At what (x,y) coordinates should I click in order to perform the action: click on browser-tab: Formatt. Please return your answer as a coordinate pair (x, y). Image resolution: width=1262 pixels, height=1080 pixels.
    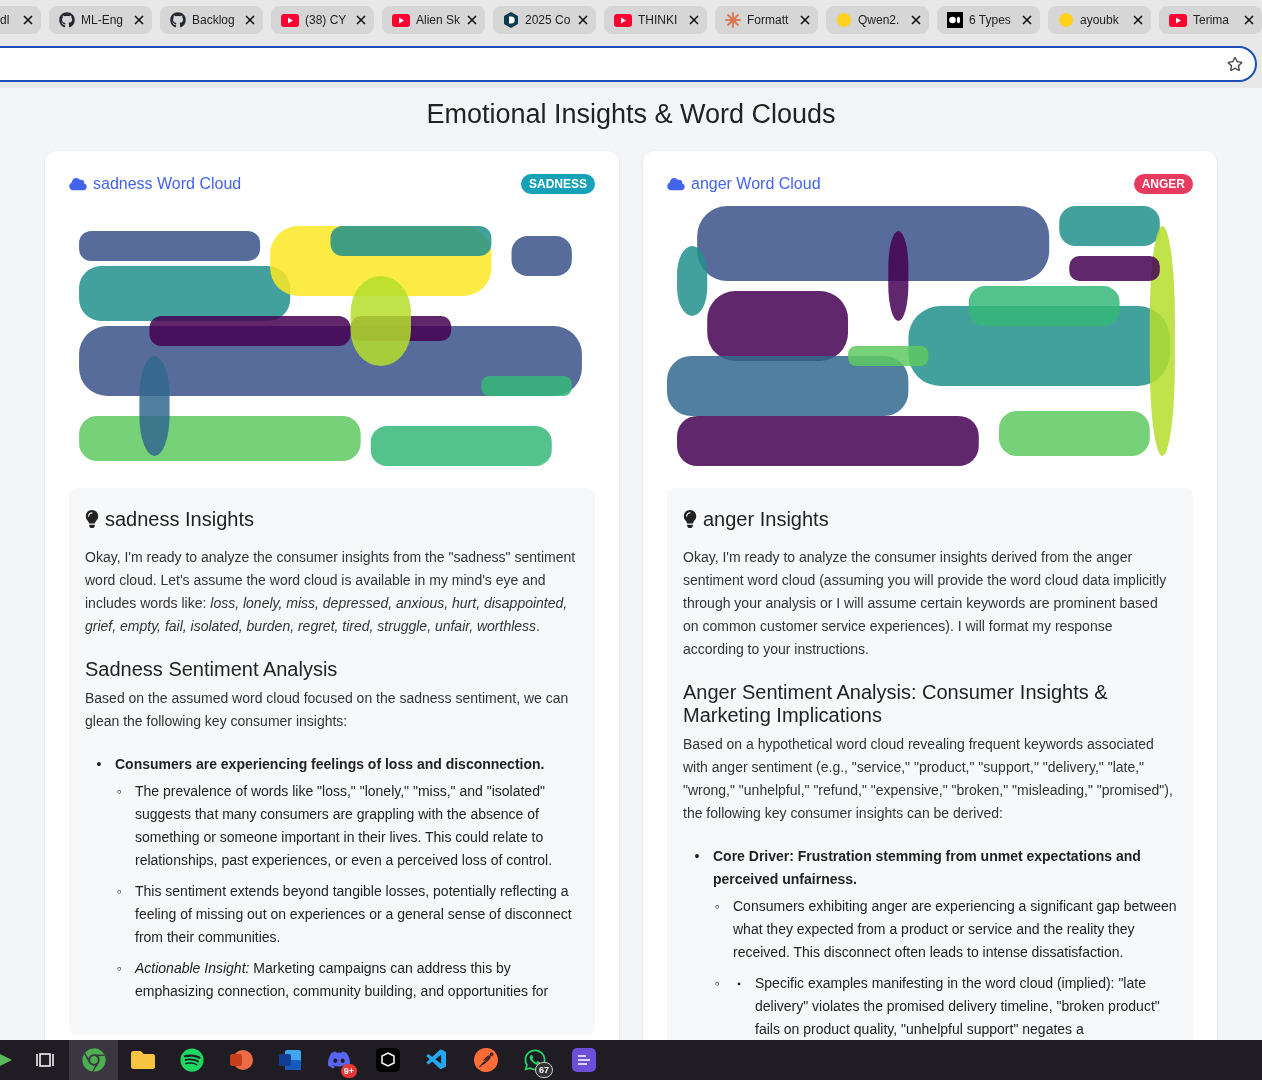
    Looking at the image, I should click on (766, 20).